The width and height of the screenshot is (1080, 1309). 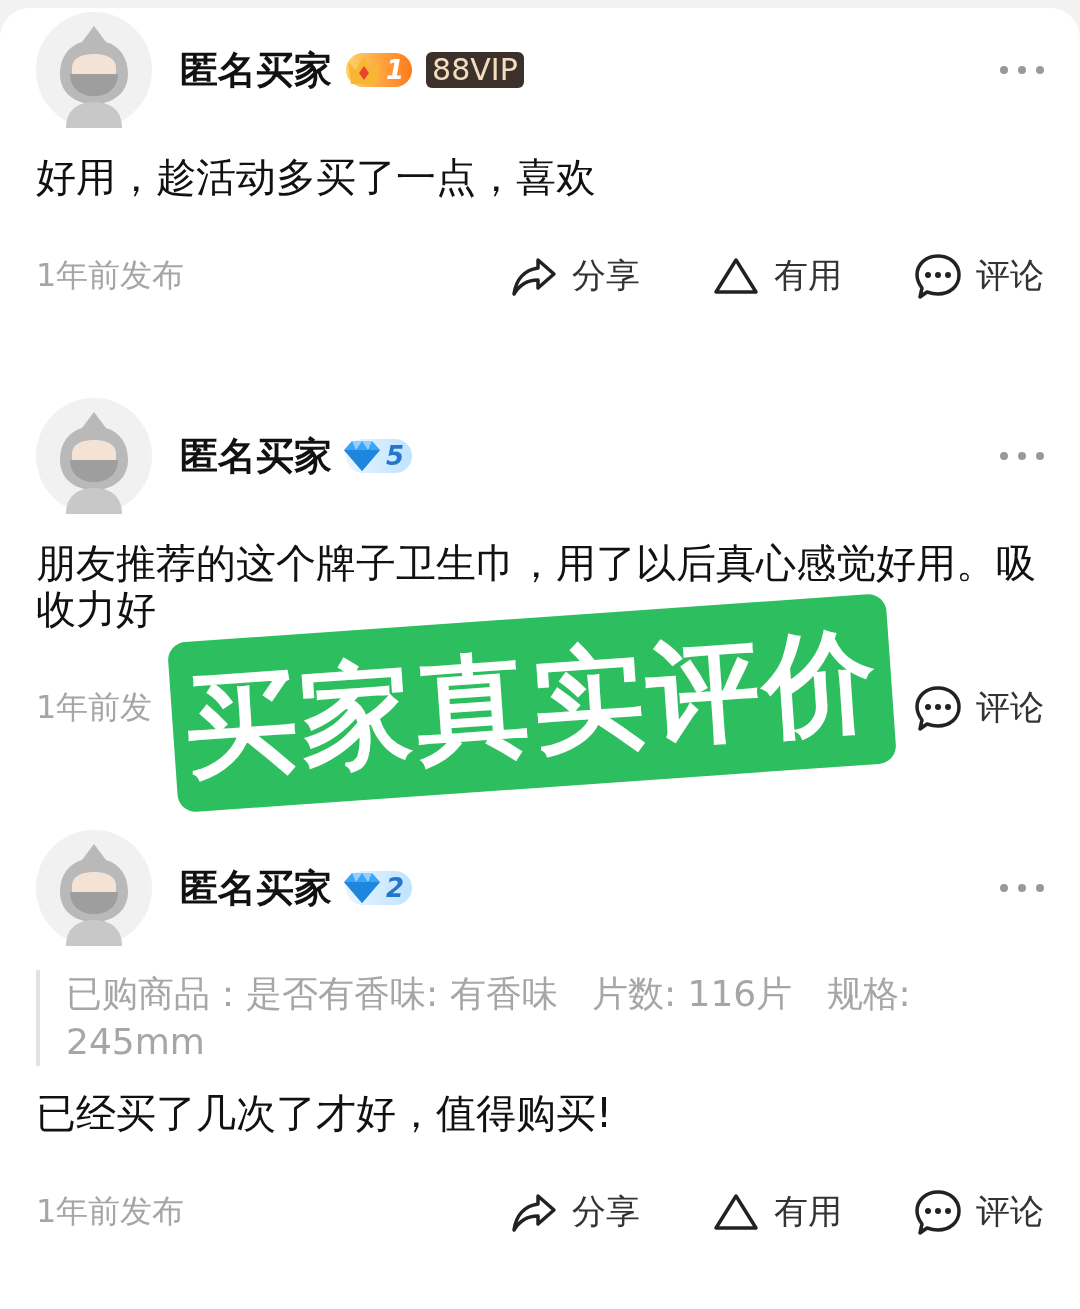 I want to click on review-text: 好用，趁活动多买了一点，喜欢, so click(x=316, y=177).